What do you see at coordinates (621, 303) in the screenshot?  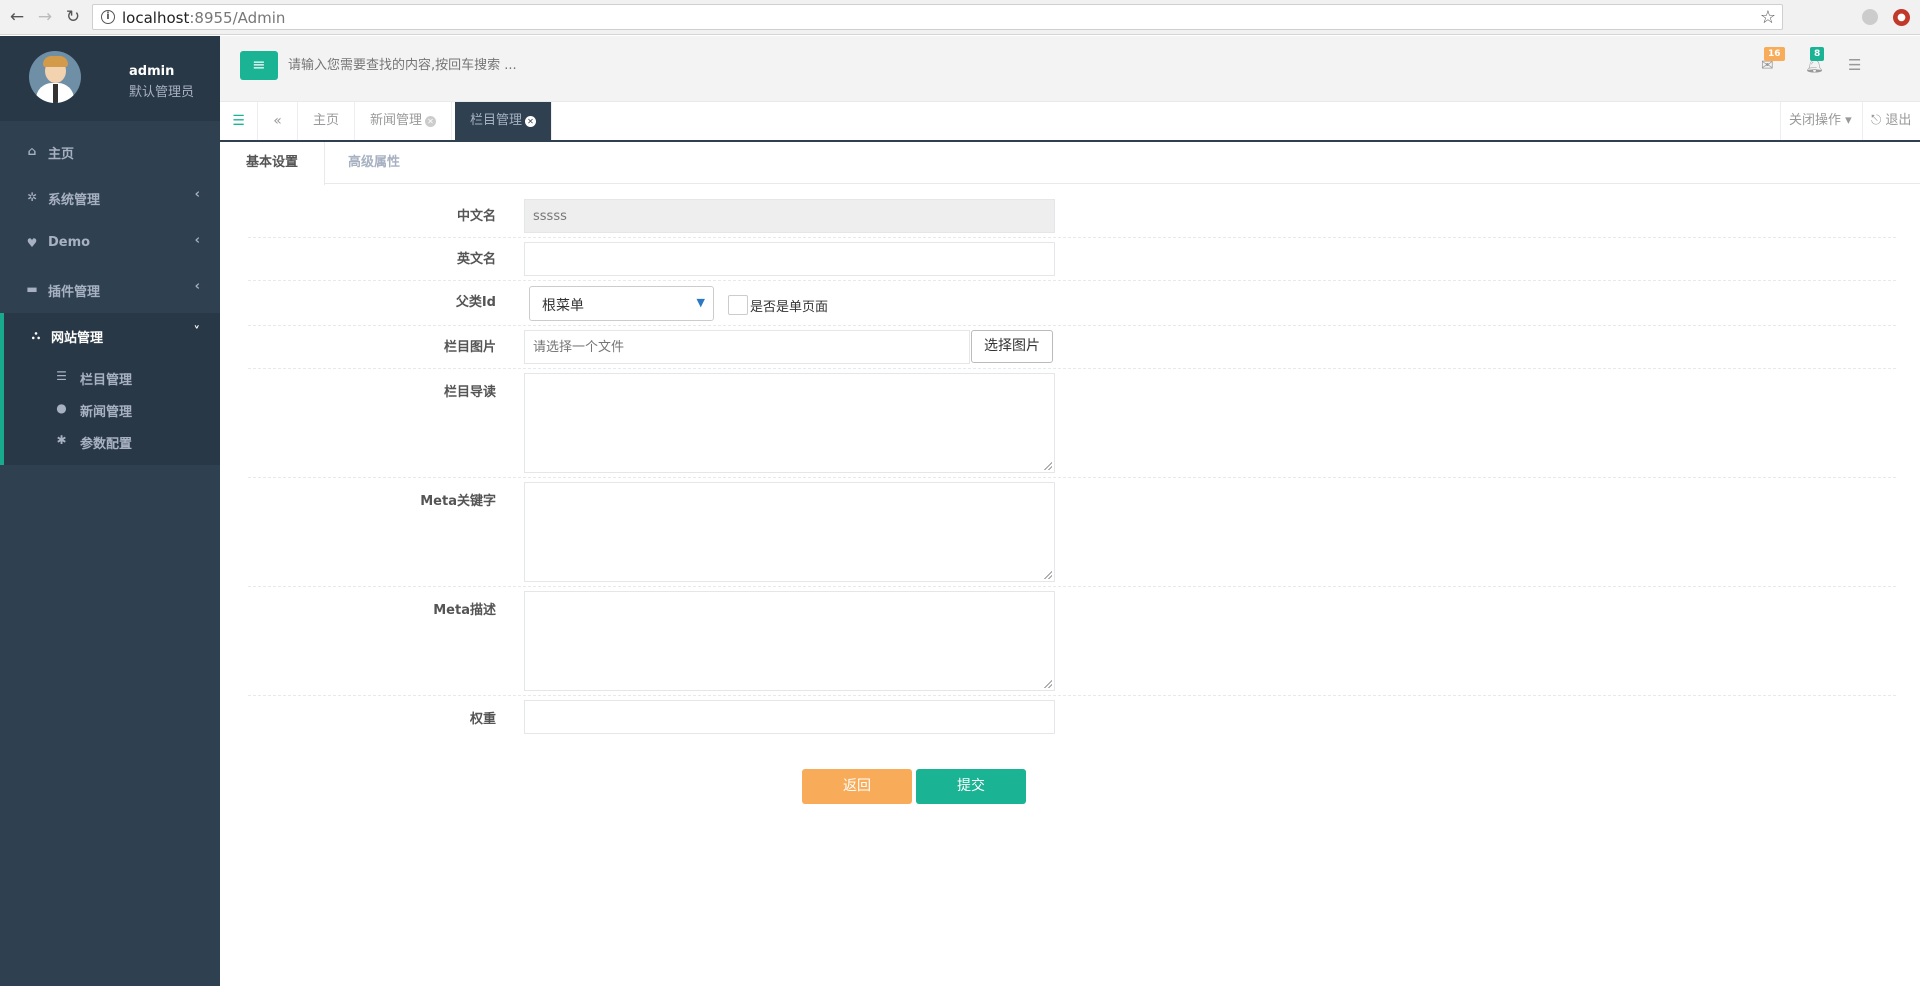 I see `parent-select: 根菜单 ▼` at bounding box center [621, 303].